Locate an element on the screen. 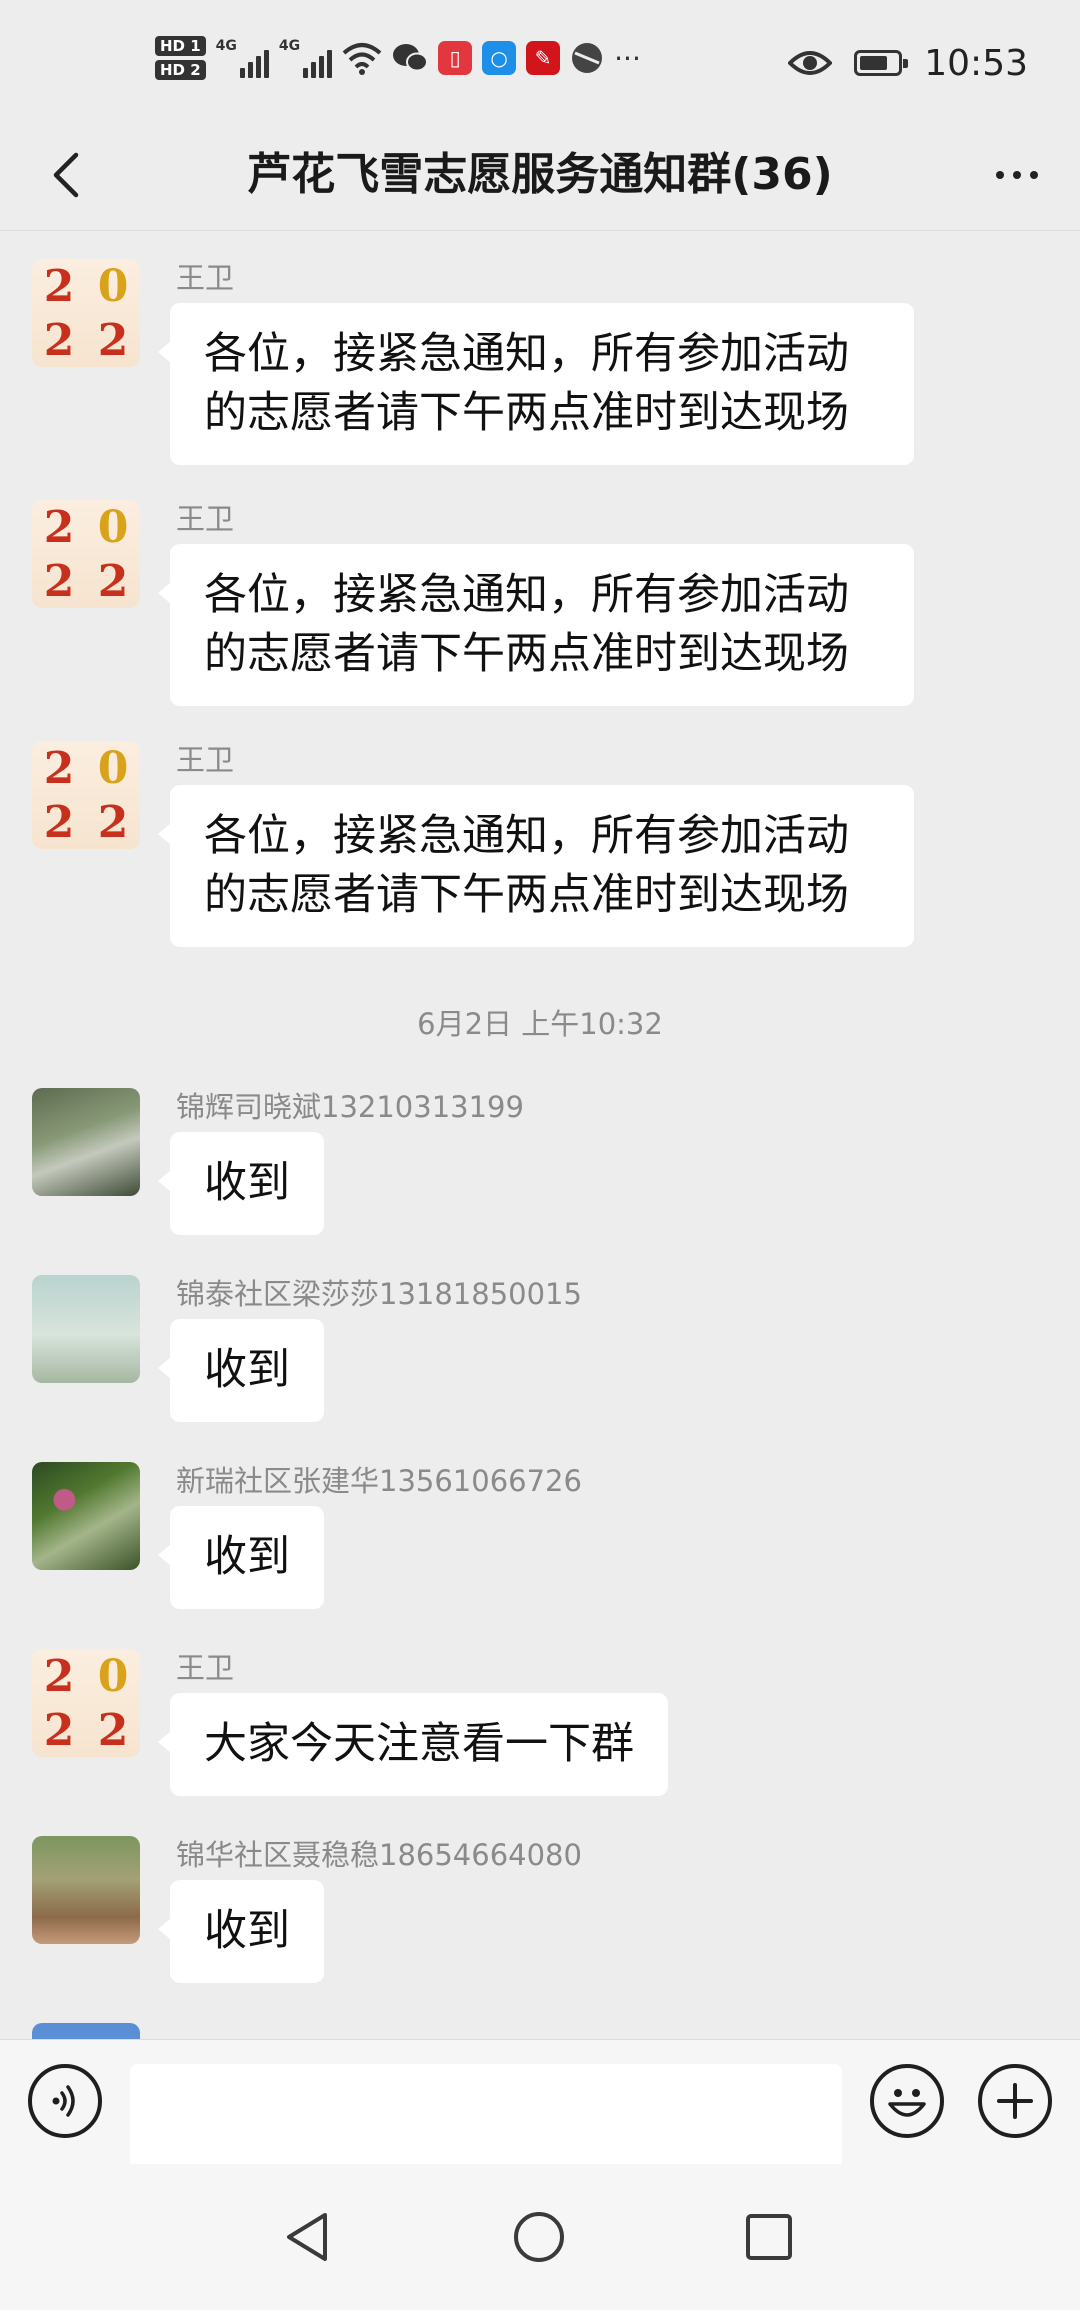 The image size is (1080, 2310). emoji-button is located at coordinates (907, 2101).